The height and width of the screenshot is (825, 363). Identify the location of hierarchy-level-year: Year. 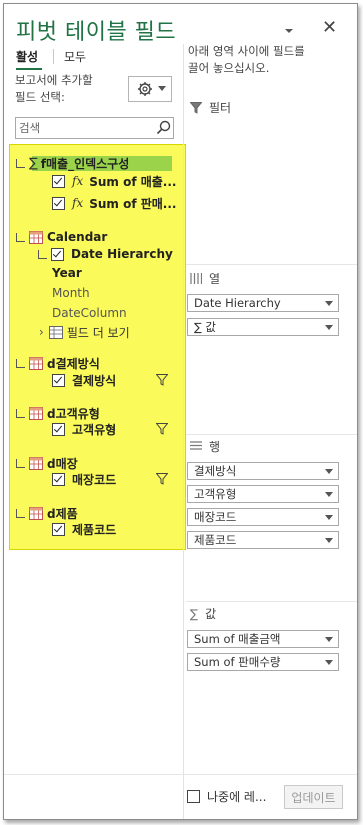
(67, 273).